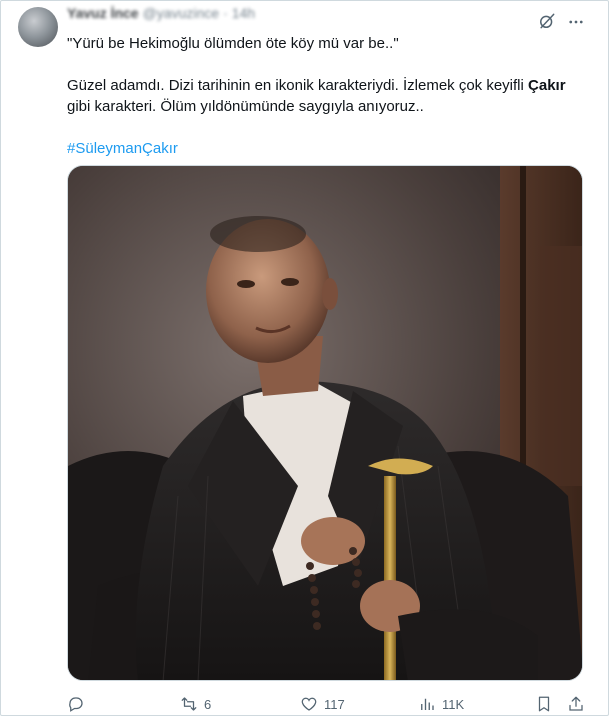  I want to click on repost-button: 6, so click(195, 704).